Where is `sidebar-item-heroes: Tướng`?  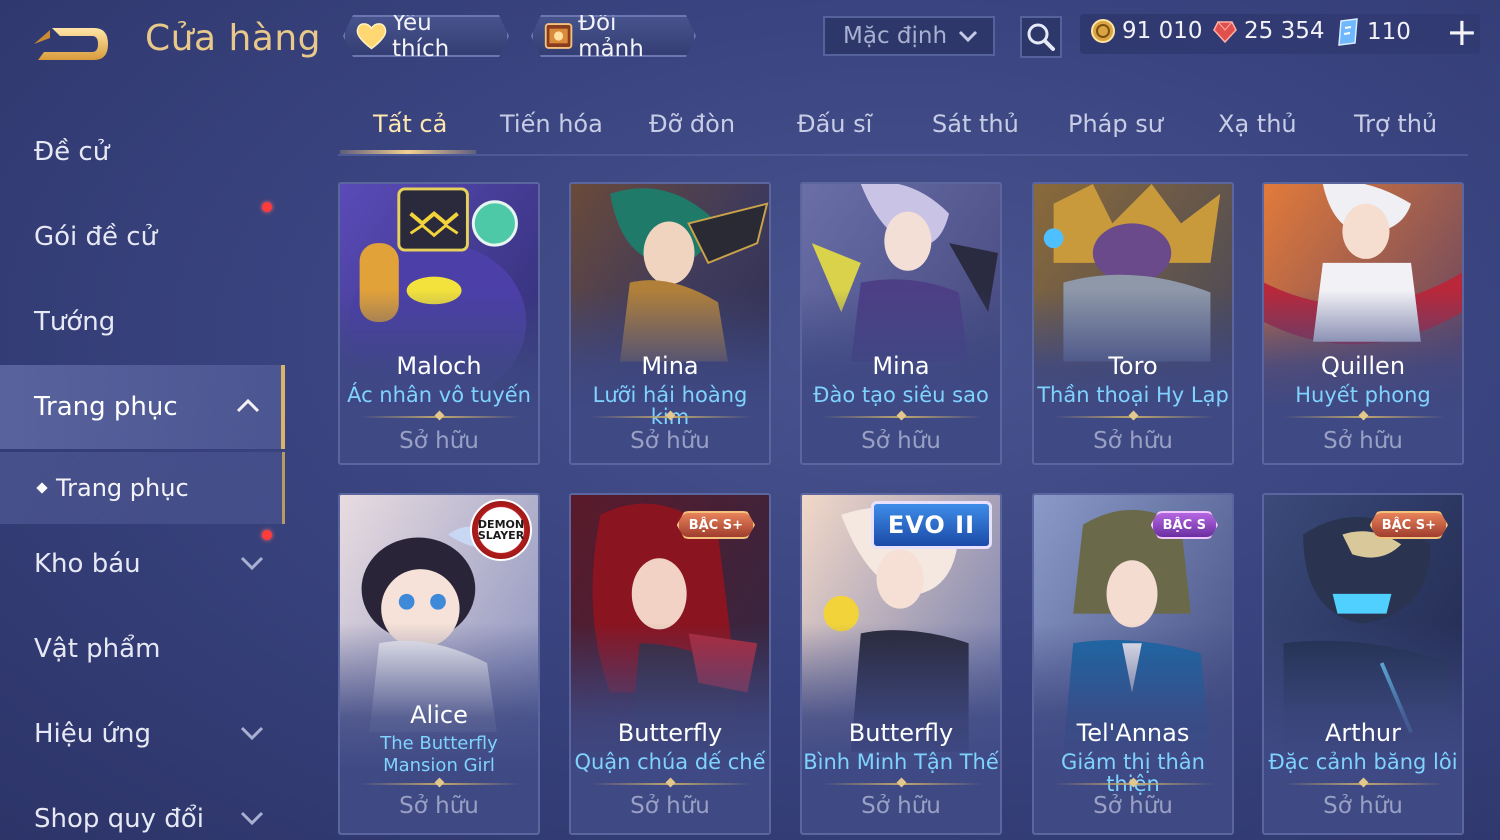
sidebar-item-heroes: Tướng is located at coordinates (142, 322).